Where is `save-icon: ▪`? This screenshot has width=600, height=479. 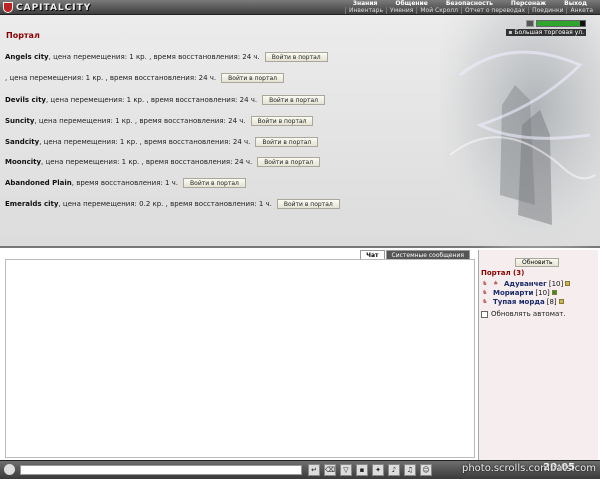
save-icon: ▪ is located at coordinates (362, 470).